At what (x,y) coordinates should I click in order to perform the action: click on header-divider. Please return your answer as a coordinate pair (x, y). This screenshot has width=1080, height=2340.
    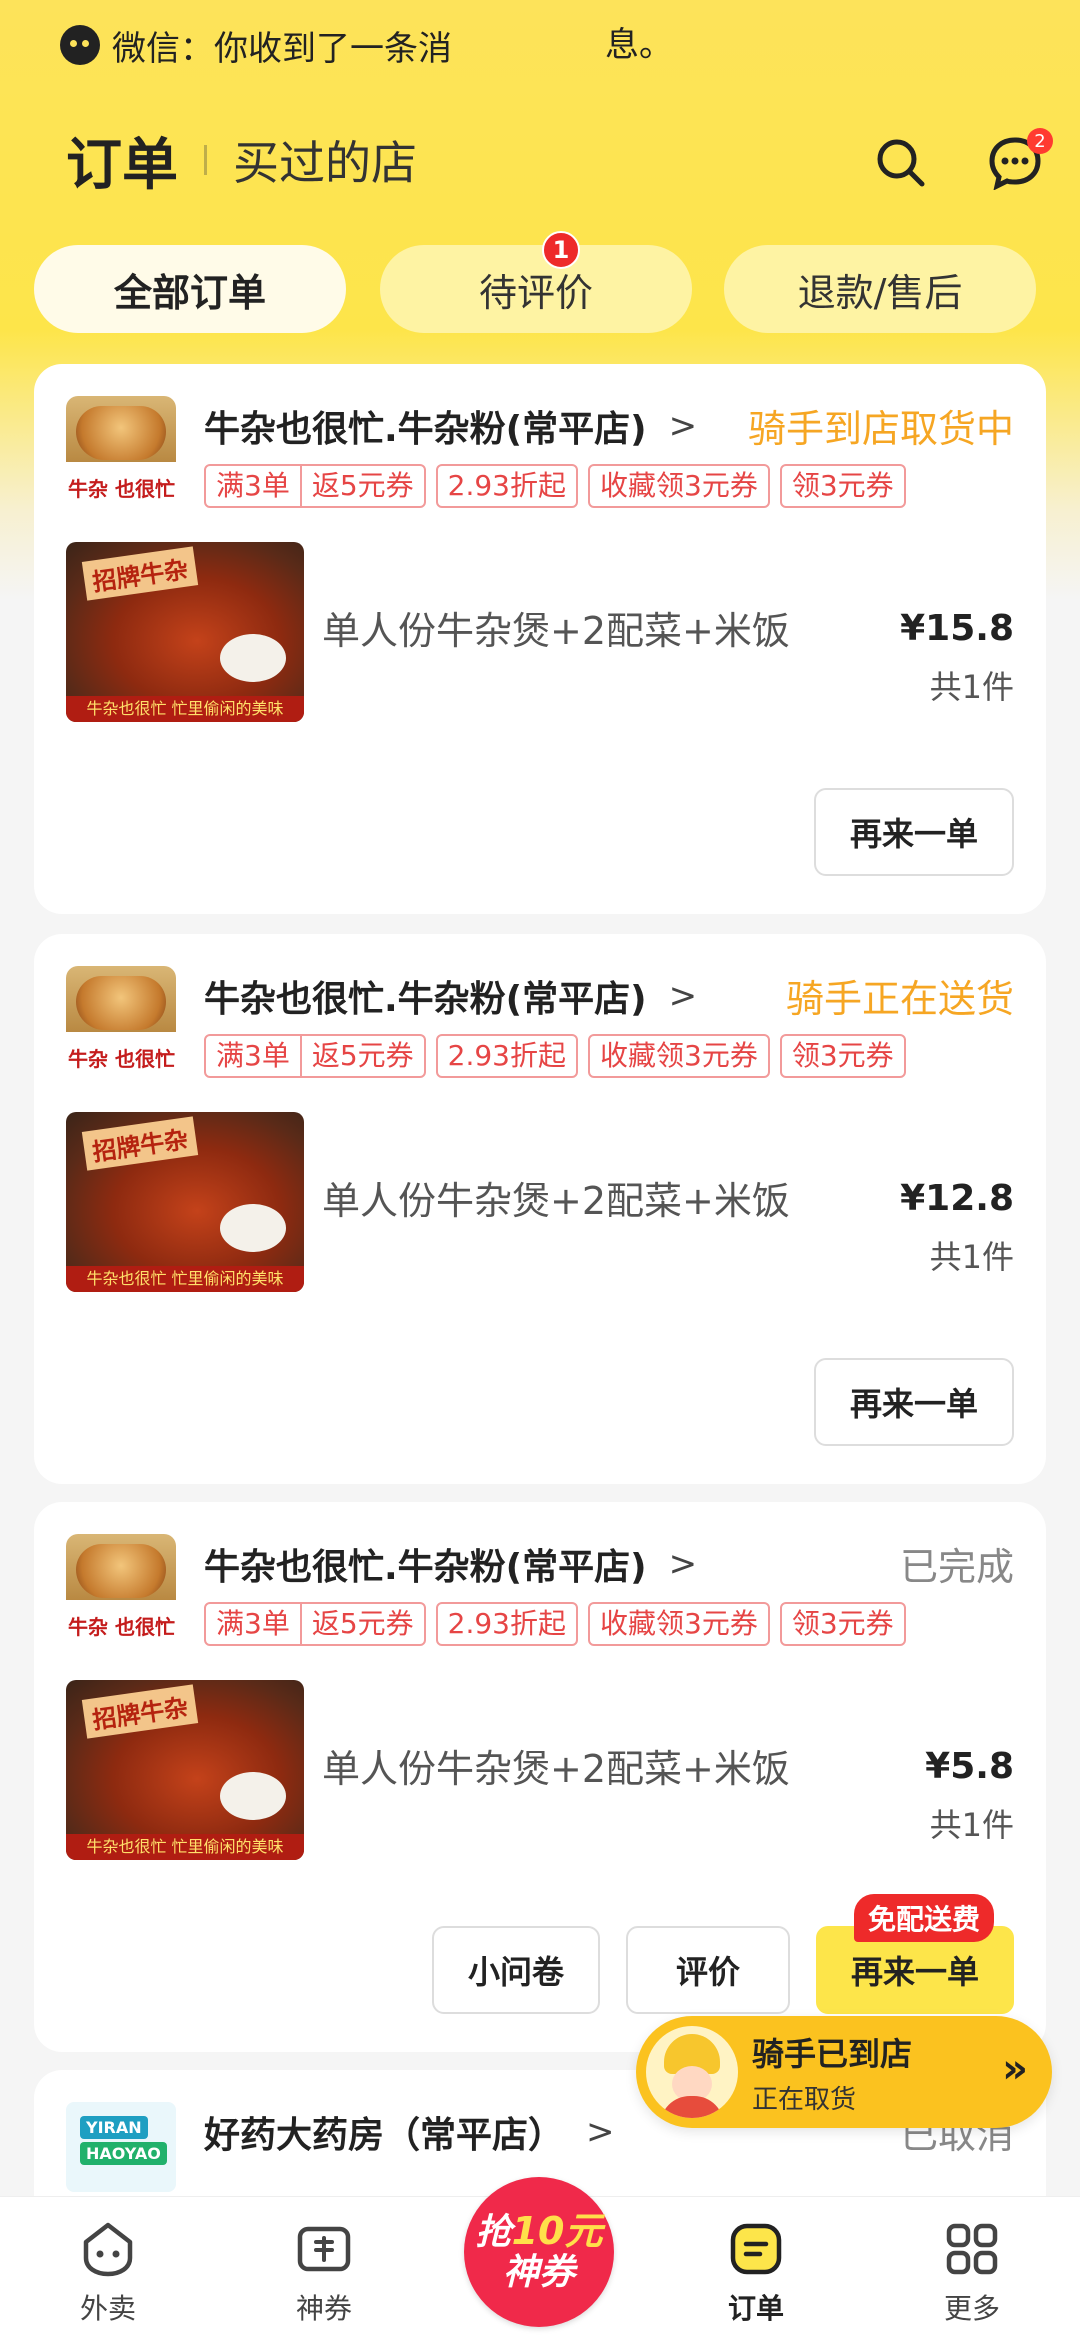
    Looking at the image, I should click on (205, 160).